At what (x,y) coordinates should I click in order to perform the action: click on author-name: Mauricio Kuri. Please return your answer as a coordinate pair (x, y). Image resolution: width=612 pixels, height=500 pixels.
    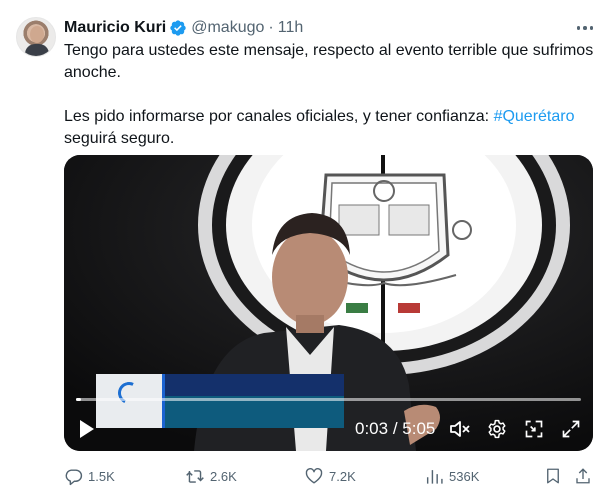
    Looking at the image, I should click on (115, 28).